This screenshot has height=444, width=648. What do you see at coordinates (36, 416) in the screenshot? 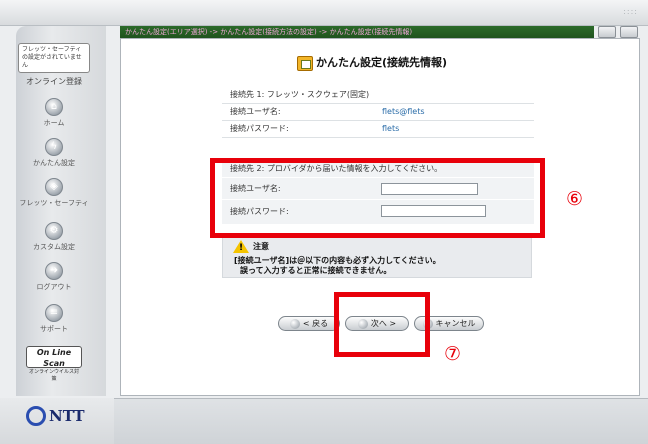
I see `ntt-logo-icon` at bounding box center [36, 416].